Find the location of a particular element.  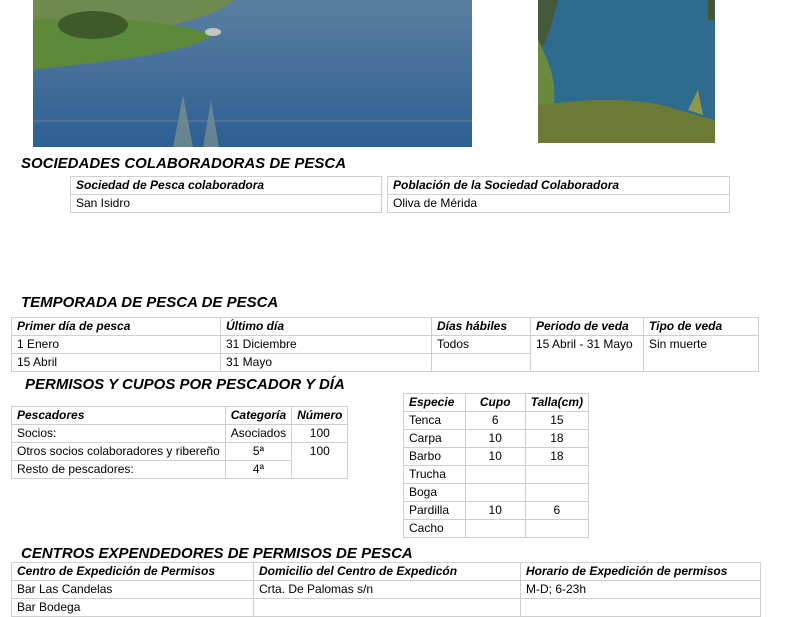

table-row: Barbo 10 18 is located at coordinates (496, 456).